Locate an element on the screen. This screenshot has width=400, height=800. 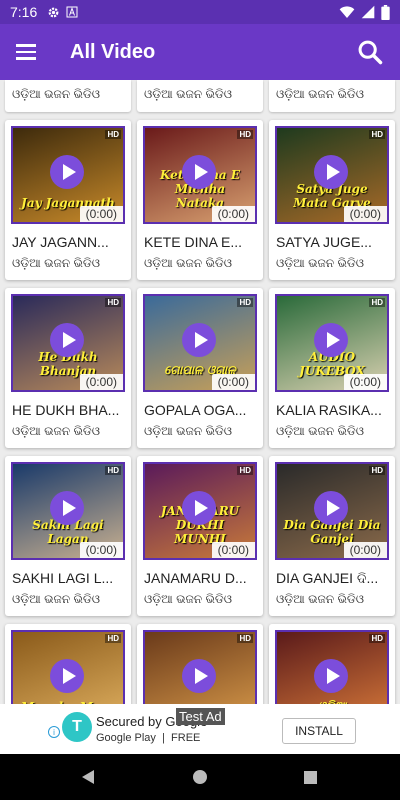
video-thumbnail: HD Dia Ganjei Dia Ganjei (0:00) is located at coordinates (332, 511).